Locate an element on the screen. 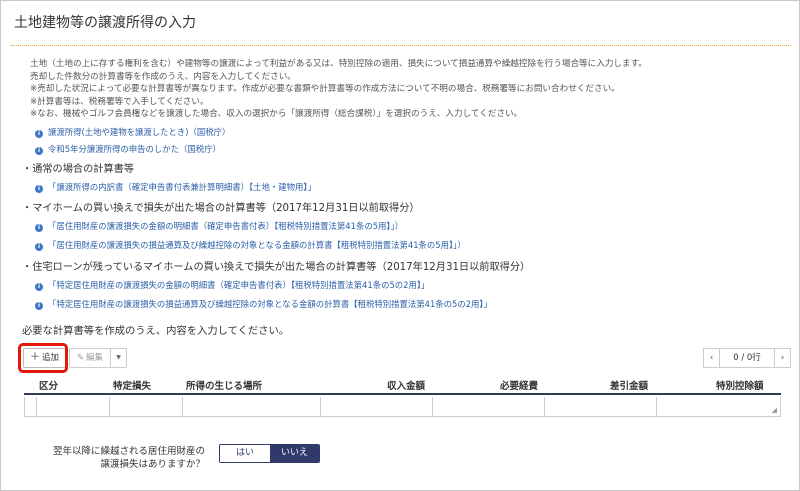 The height and width of the screenshot is (491, 800). input-instruction: 必要な計算書等を作成のうえ、内容を入力してください。 is located at coordinates (156, 331).